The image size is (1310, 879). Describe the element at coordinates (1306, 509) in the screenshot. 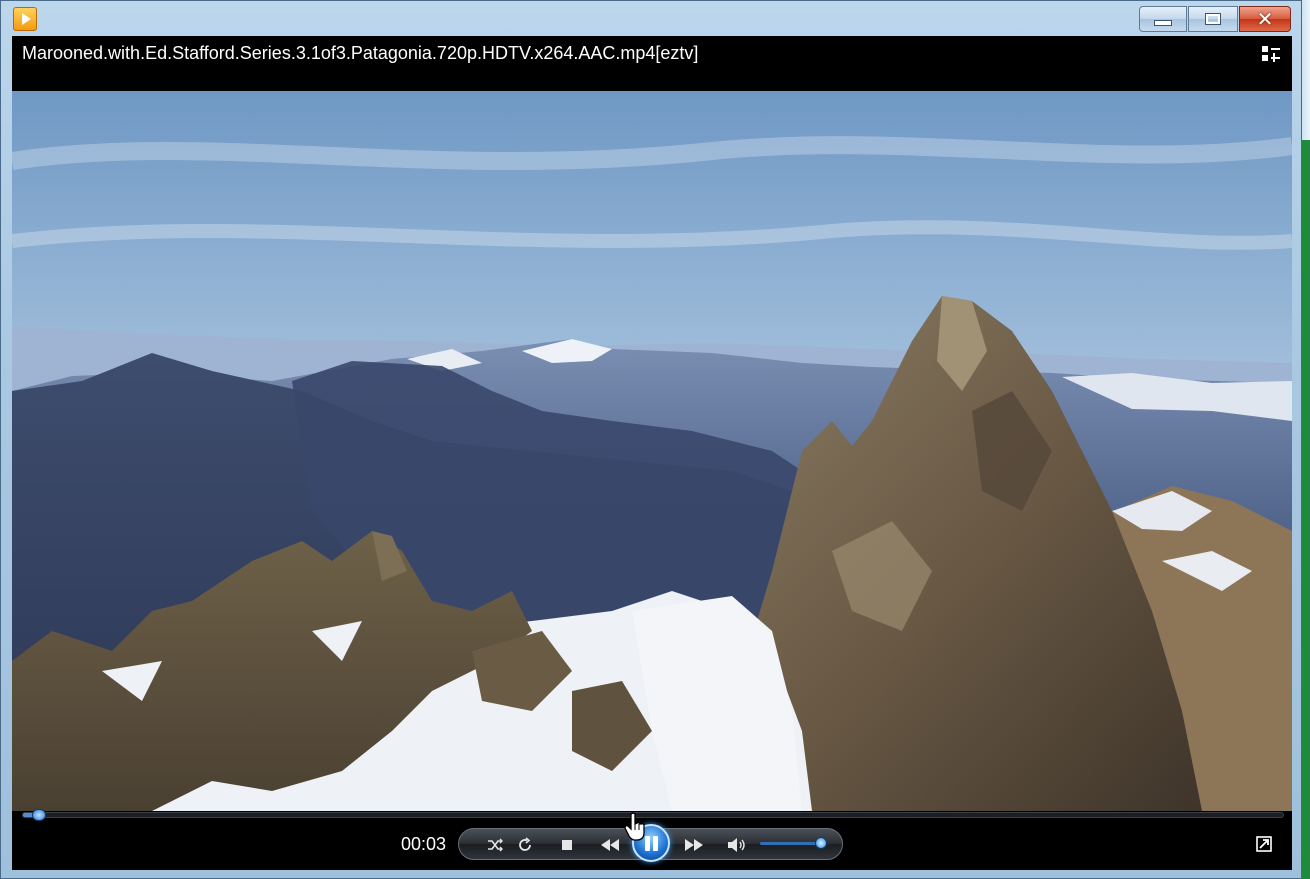

I see `background-window-edge` at that location.